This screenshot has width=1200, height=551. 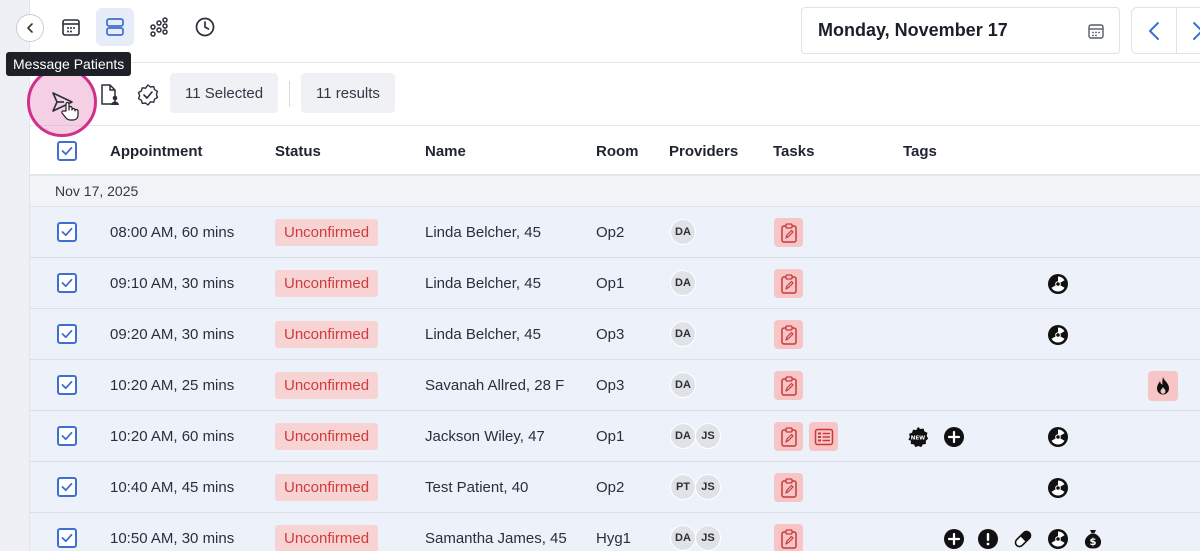 What do you see at coordinates (960, 30) in the screenshot?
I see `date-picker: Monday, November 17` at bounding box center [960, 30].